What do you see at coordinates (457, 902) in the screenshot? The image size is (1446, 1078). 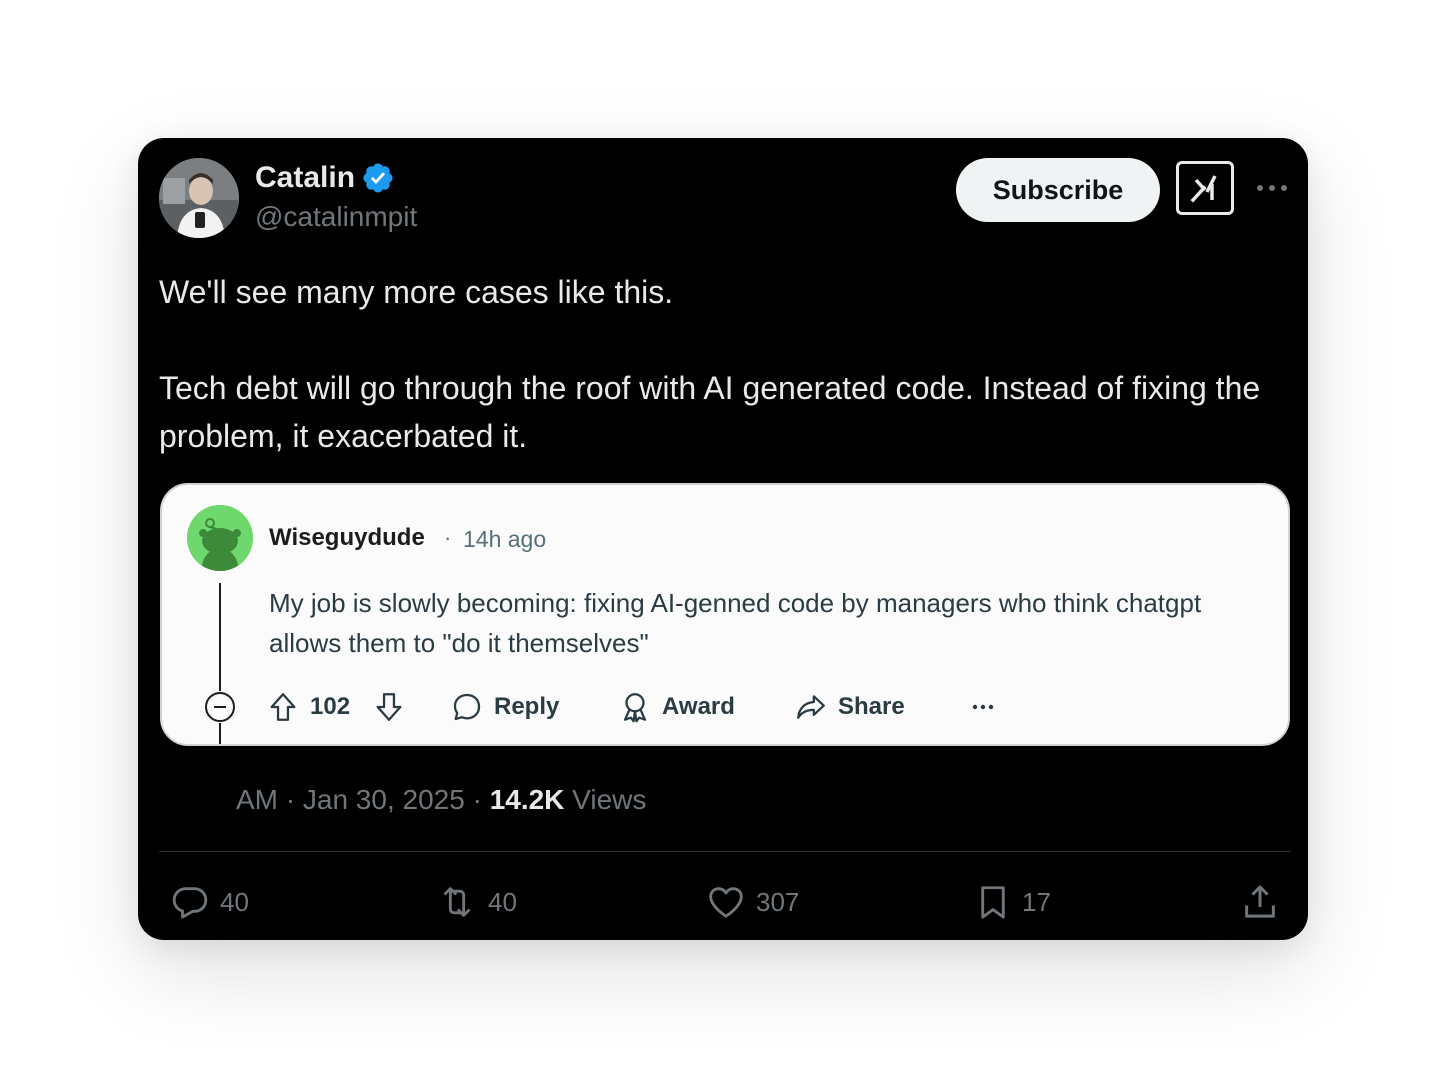 I see `repost-icon` at bounding box center [457, 902].